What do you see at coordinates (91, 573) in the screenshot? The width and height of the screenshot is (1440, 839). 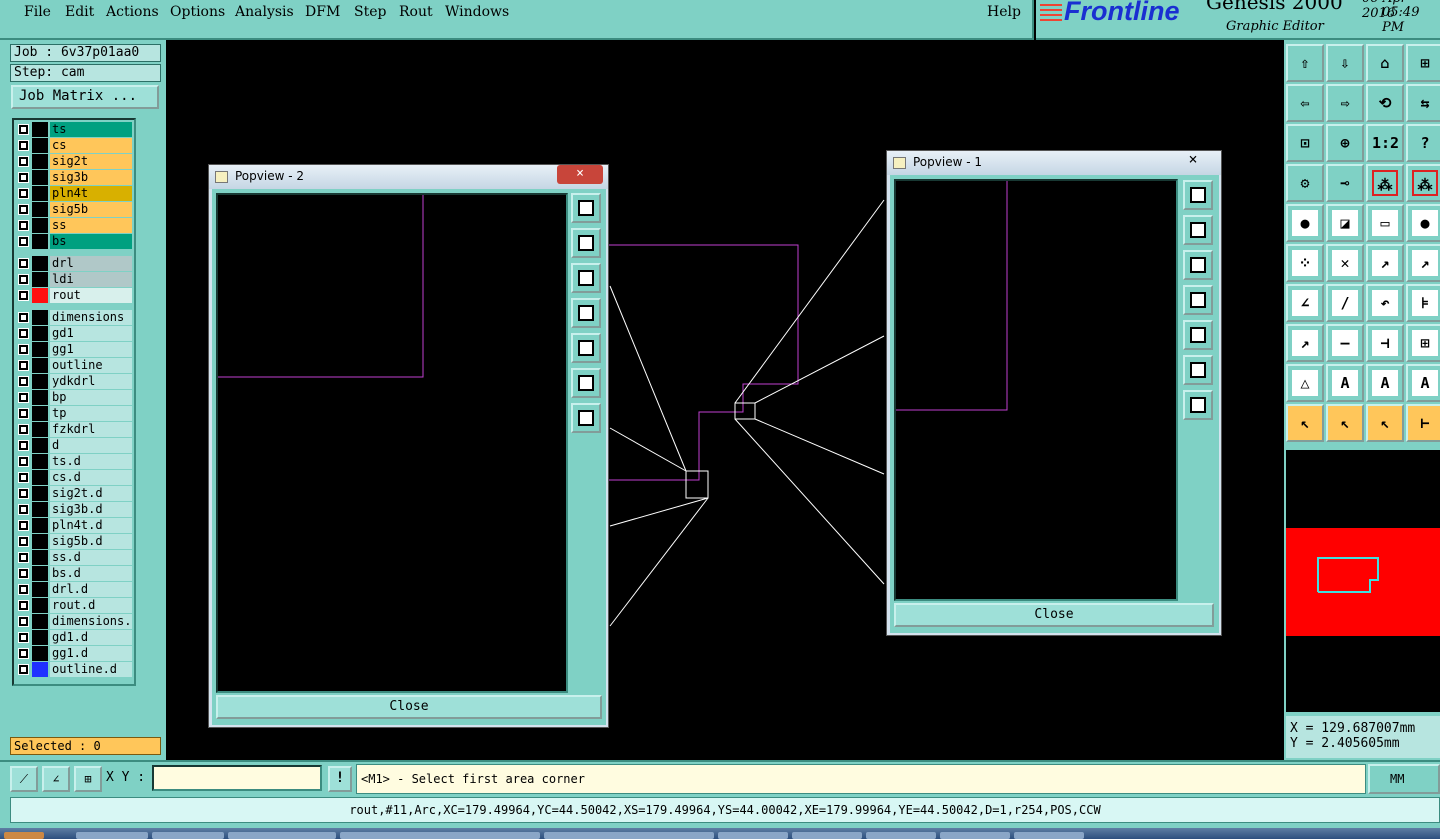 I see `layer-name: bs.d` at bounding box center [91, 573].